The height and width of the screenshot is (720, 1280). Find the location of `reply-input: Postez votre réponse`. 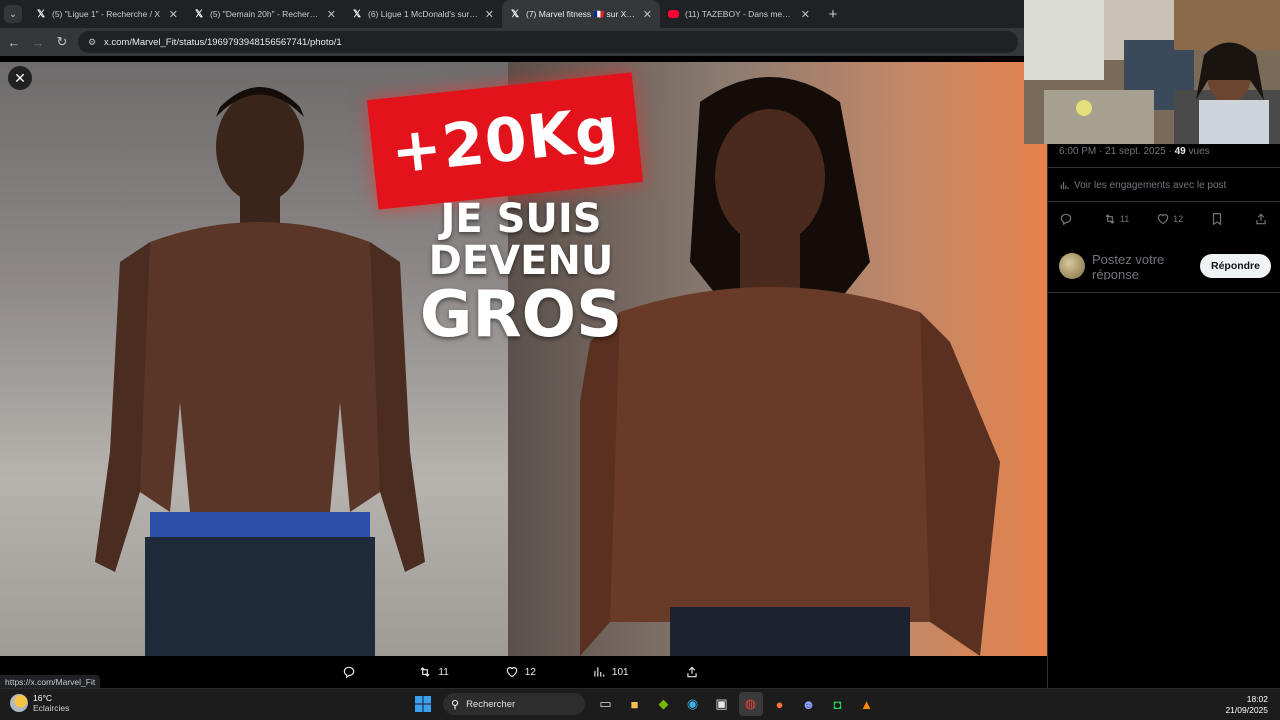

reply-input: Postez votre réponse is located at coordinates (1142, 266).